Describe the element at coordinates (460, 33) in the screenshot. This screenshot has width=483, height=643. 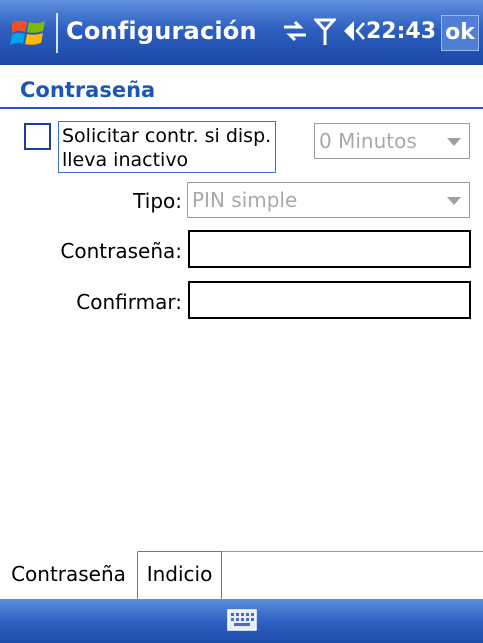
I see `ok-button: ok` at that location.